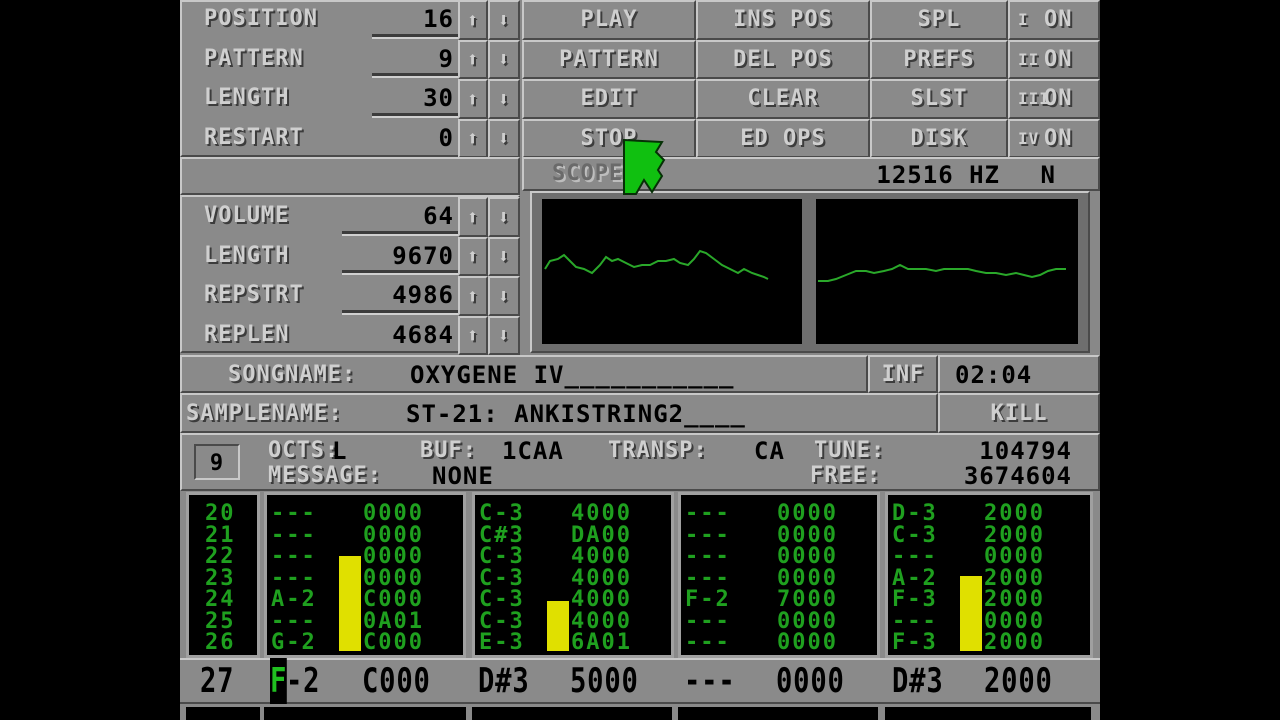 Image resolution: width=1280 pixels, height=720 pixels. Describe the element at coordinates (604, 681) in the screenshot. I see `current-effect: 5000` at that location.